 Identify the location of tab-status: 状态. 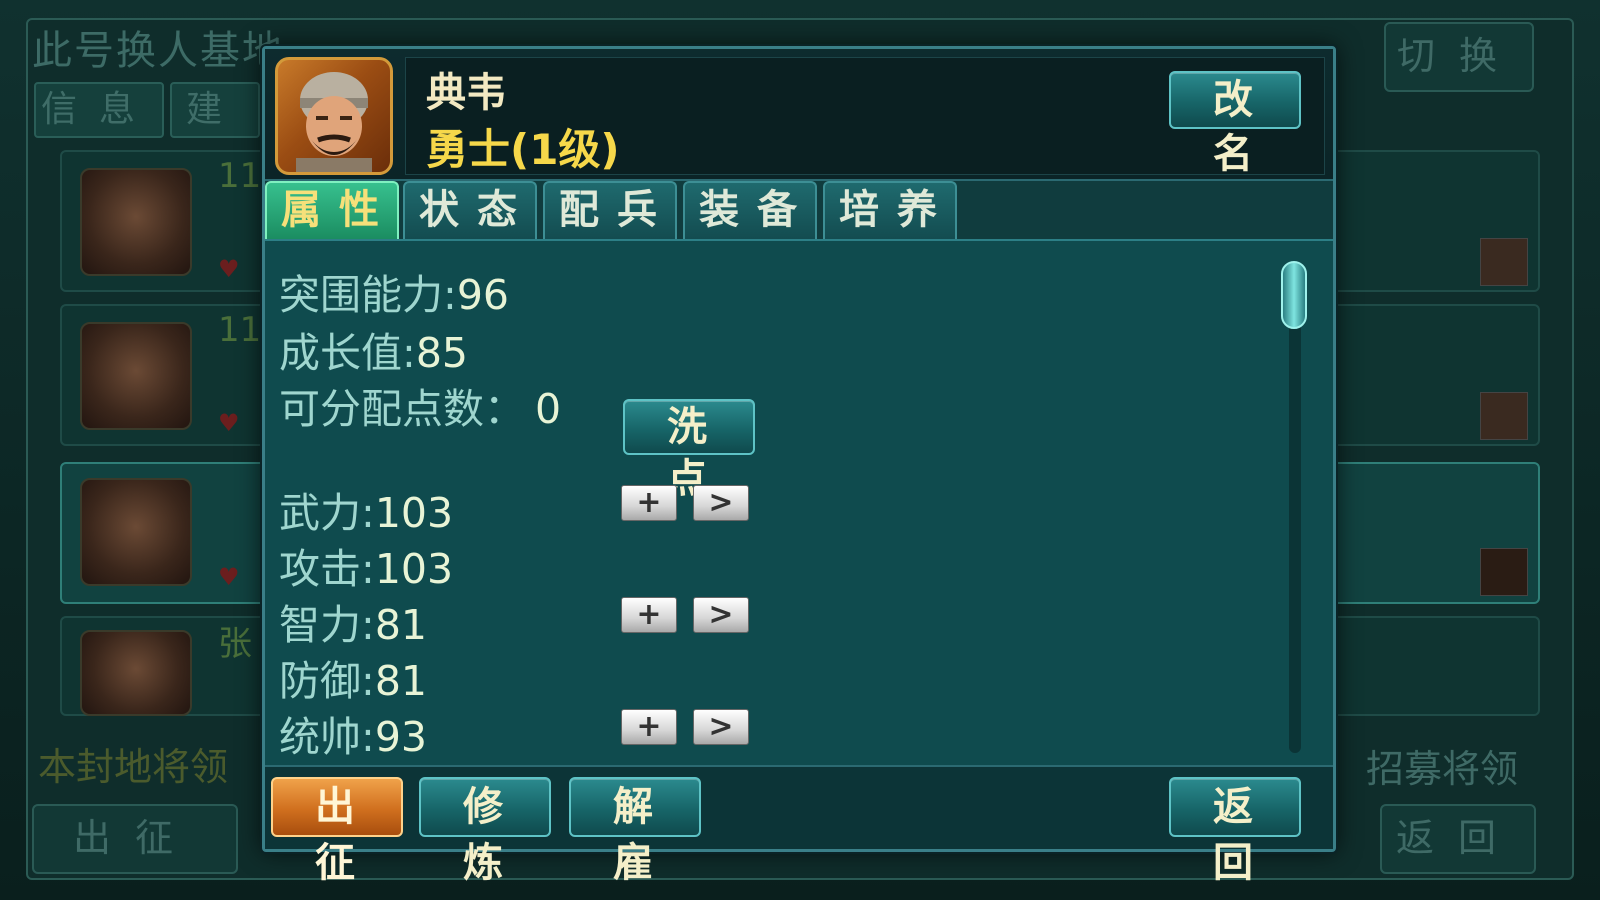
(470, 210).